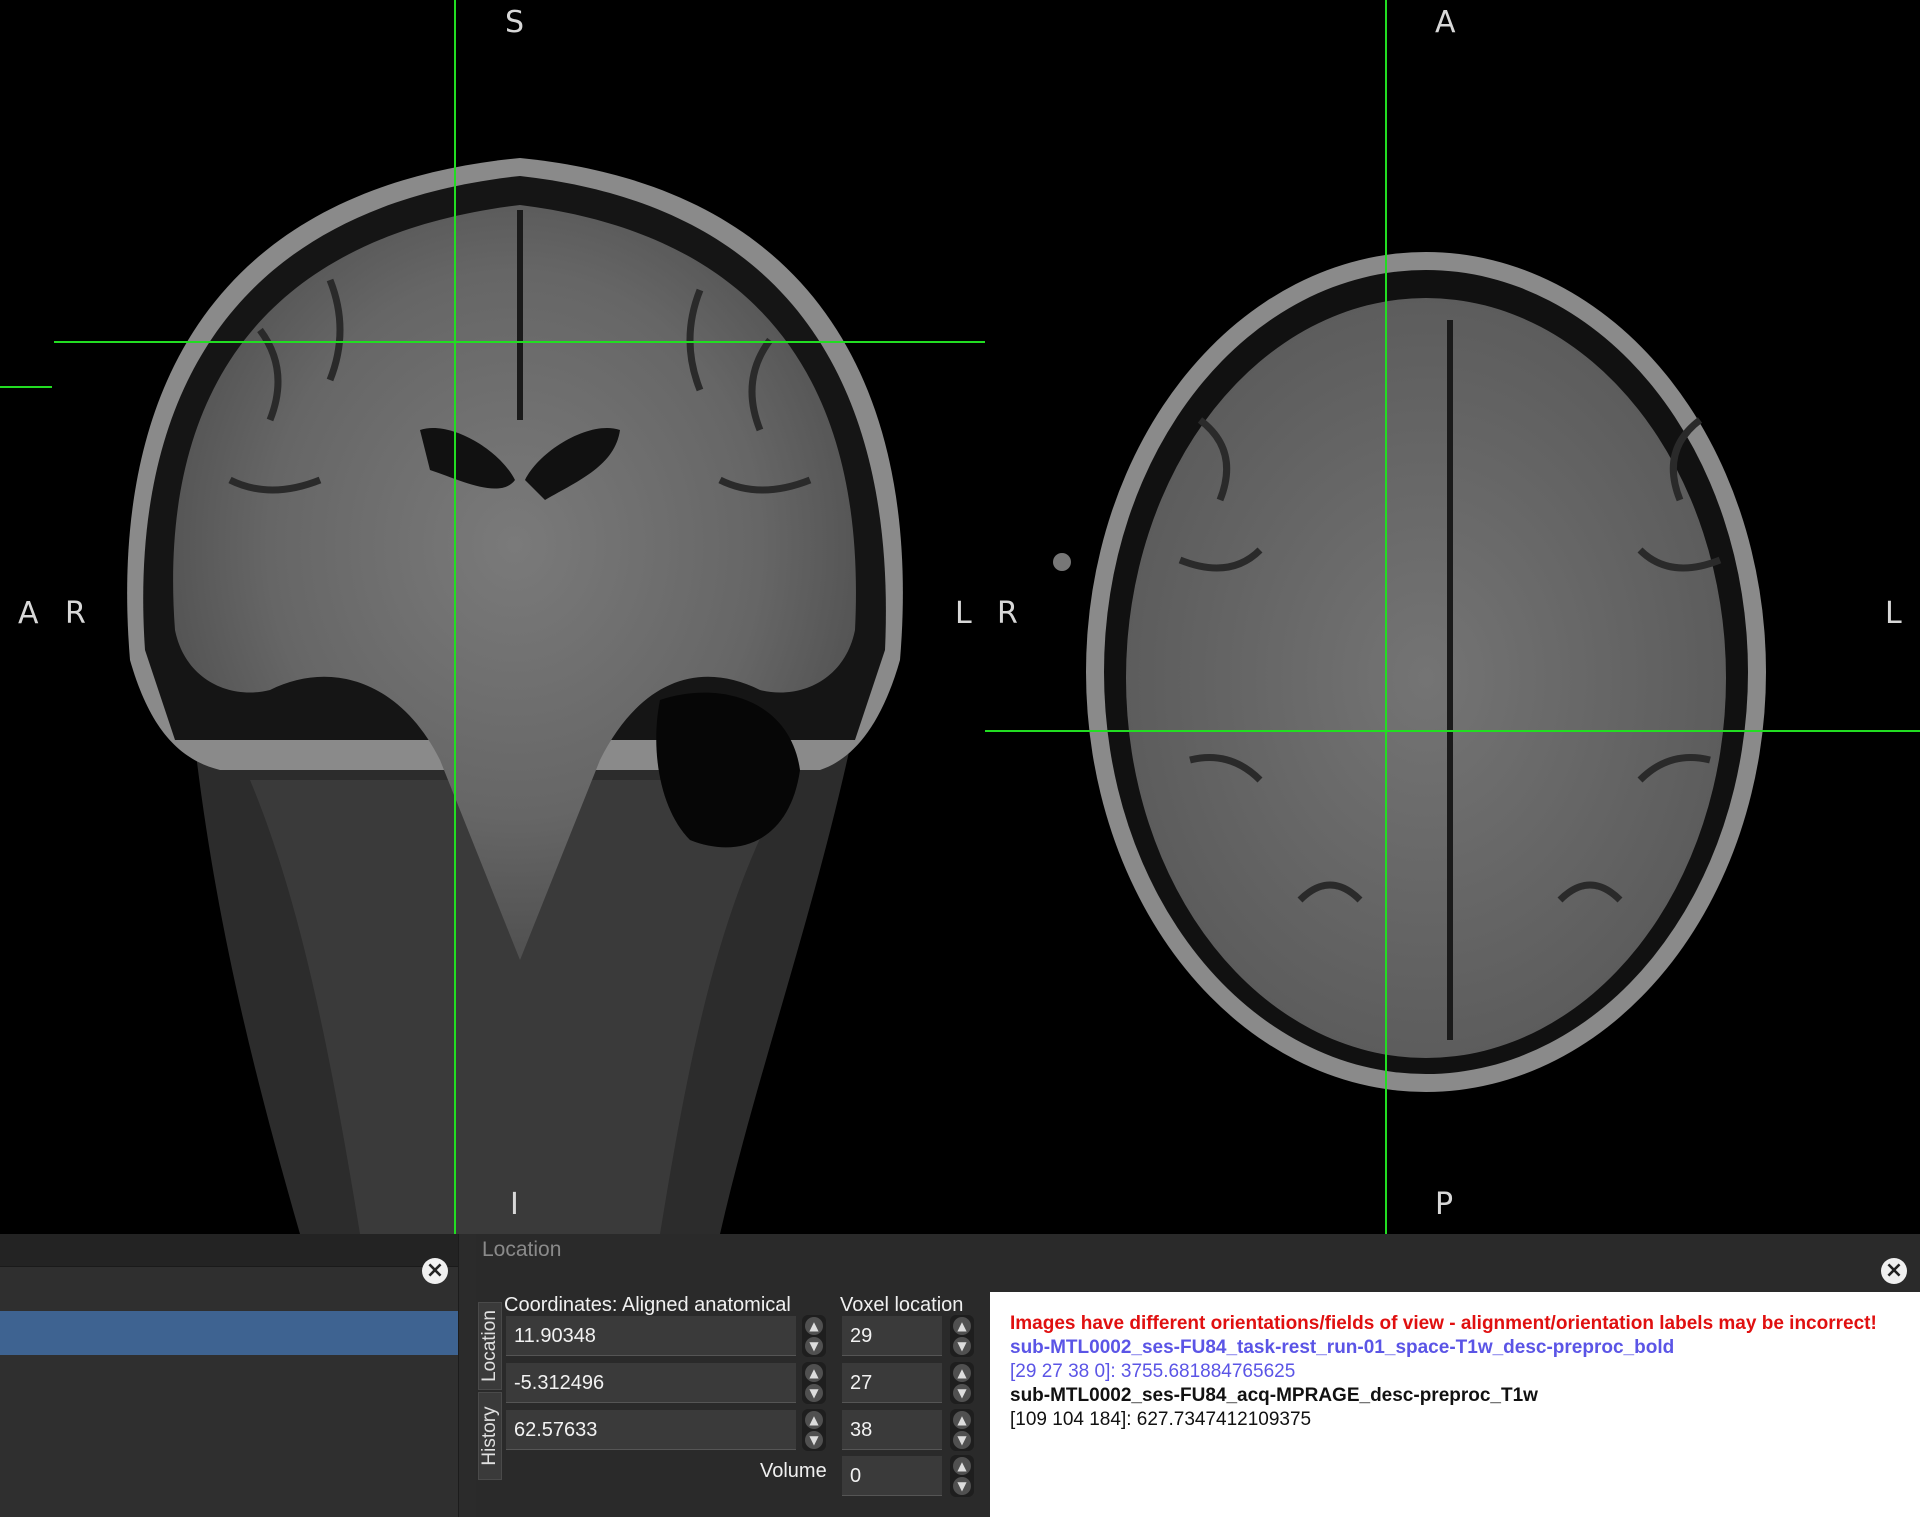  I want to click on voxel-z-input: 38, so click(892, 1430).